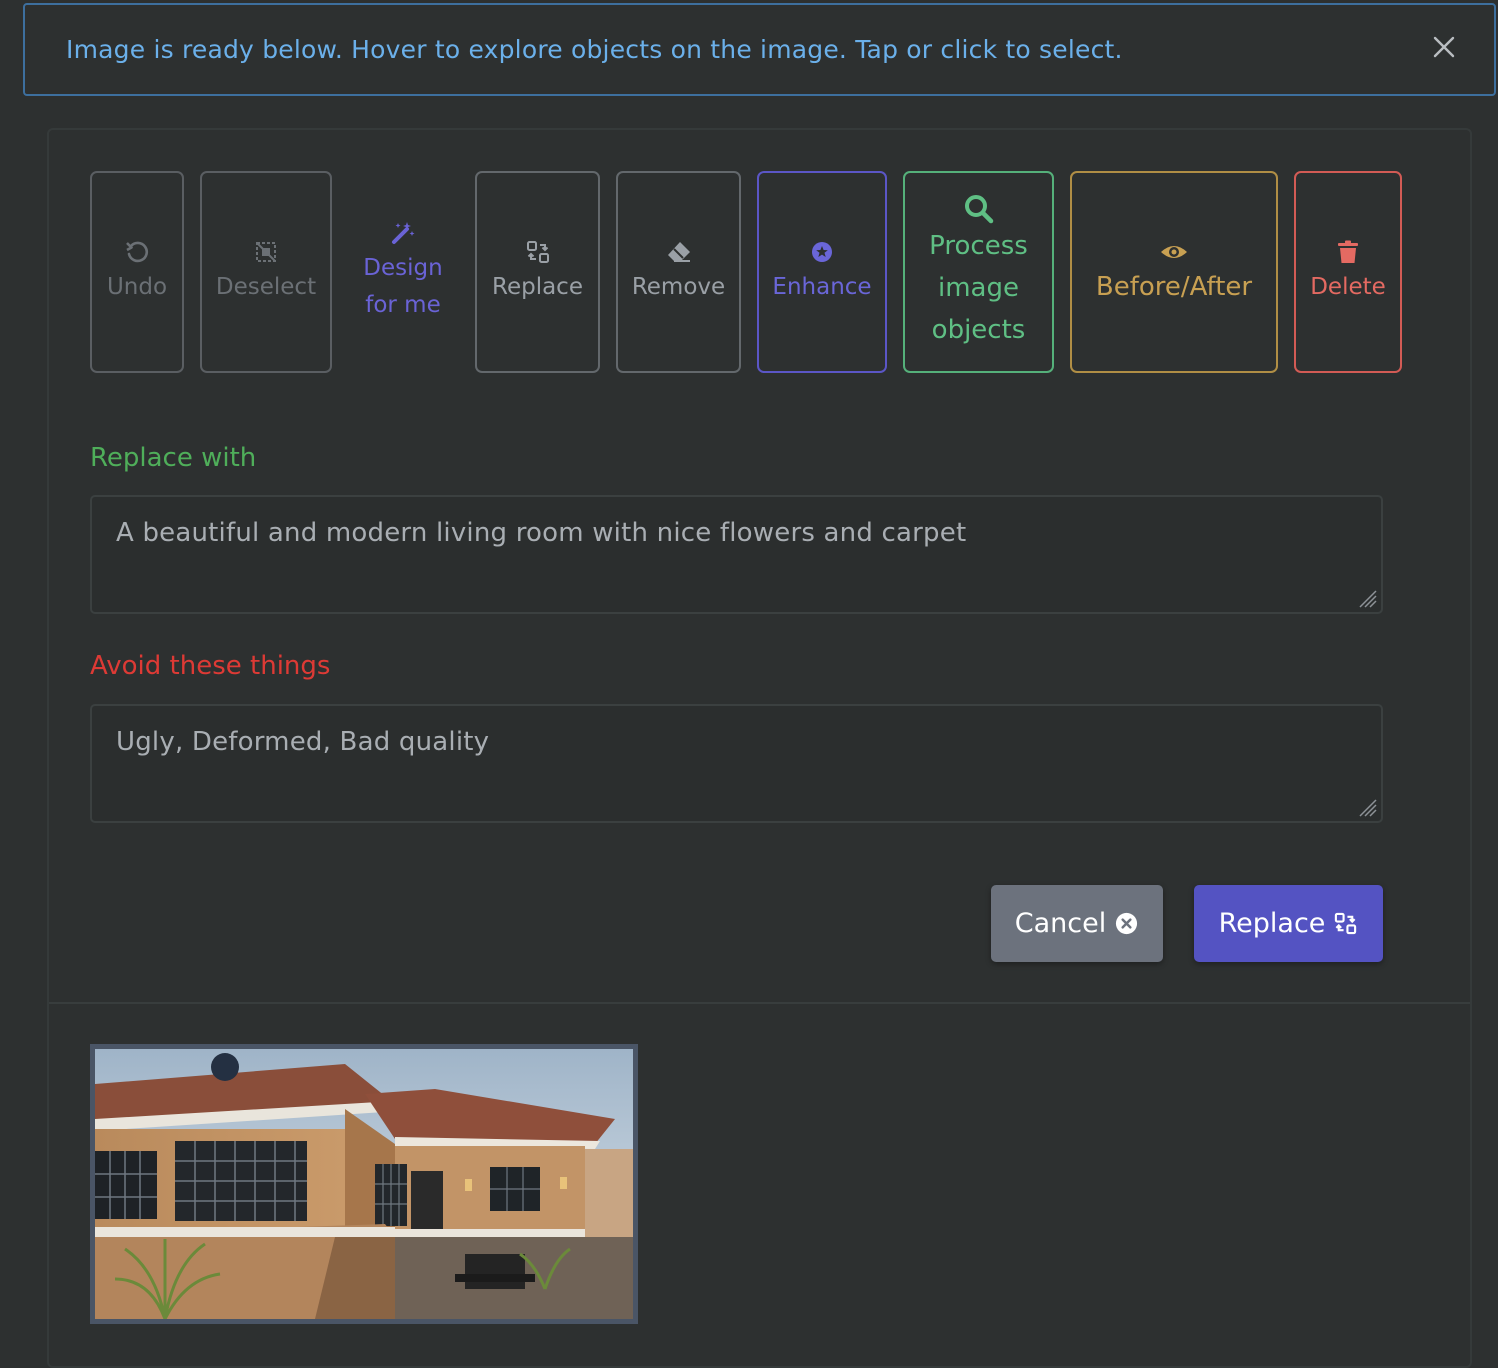  I want to click on before-after-button: Before/After, so click(1174, 272).